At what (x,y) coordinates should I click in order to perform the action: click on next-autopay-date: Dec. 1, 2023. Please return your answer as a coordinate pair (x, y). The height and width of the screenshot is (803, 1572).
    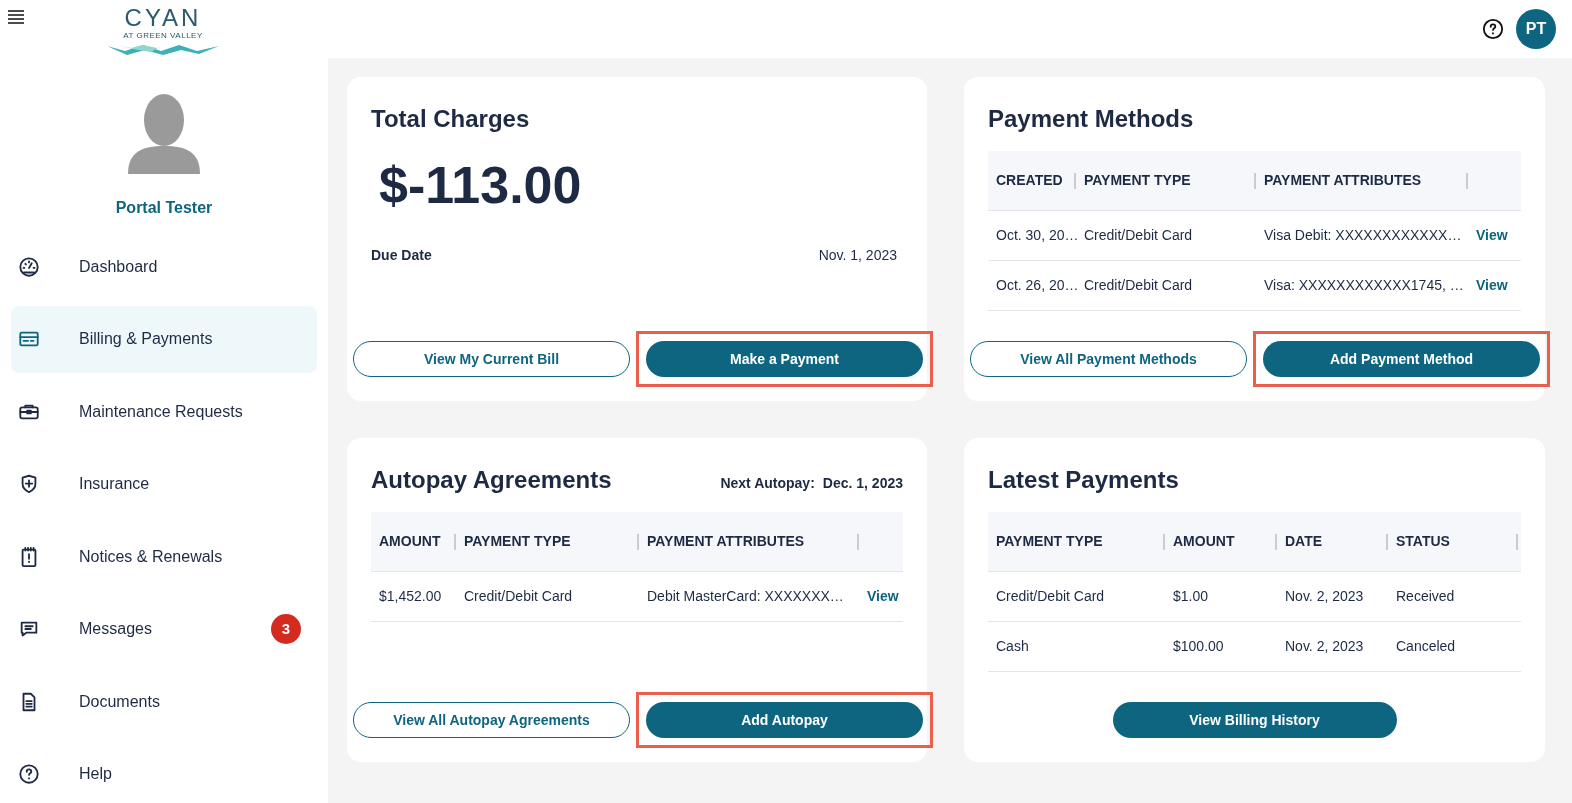
    Looking at the image, I should click on (862, 483).